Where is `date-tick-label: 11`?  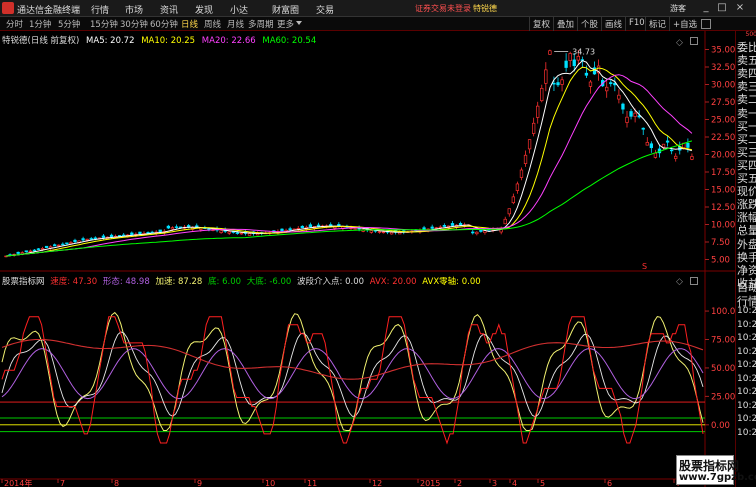 date-tick-label: 11 is located at coordinates (312, 483).